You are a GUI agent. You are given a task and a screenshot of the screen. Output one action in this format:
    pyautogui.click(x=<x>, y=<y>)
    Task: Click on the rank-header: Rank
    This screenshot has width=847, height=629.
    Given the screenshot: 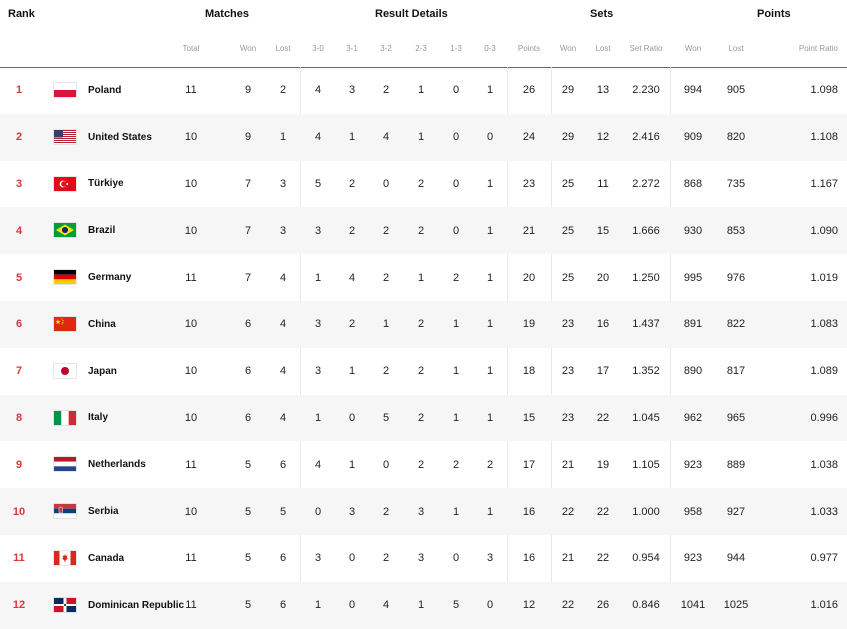 What is the action you would take?
    pyautogui.click(x=21, y=14)
    